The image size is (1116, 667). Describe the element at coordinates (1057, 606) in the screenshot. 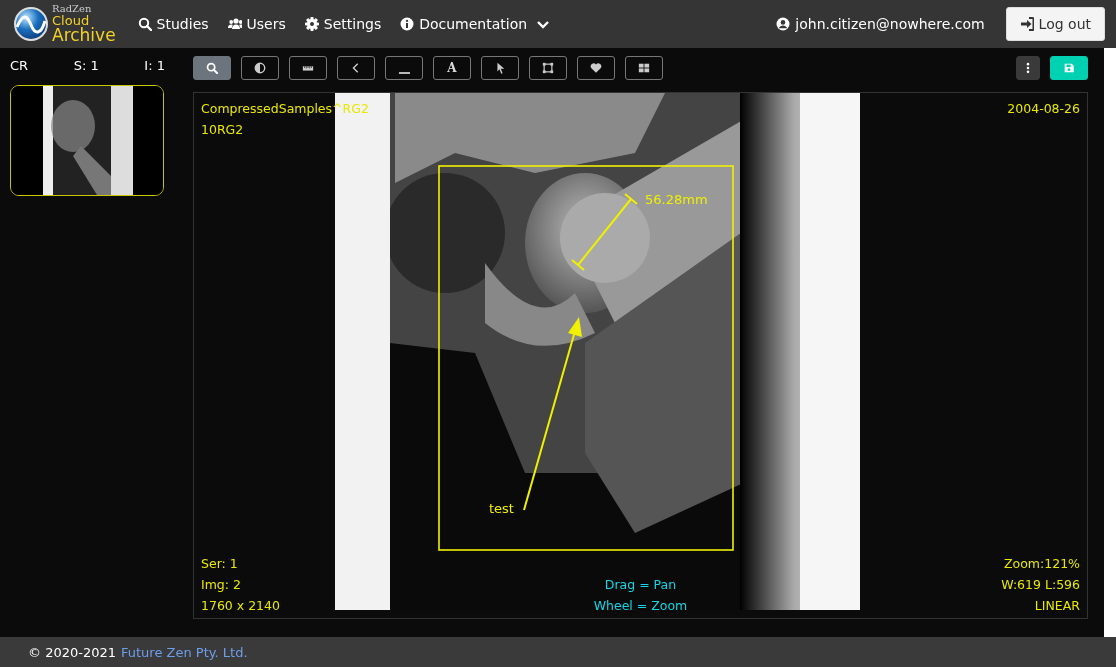

I see `window-info-text: LINEAR` at that location.